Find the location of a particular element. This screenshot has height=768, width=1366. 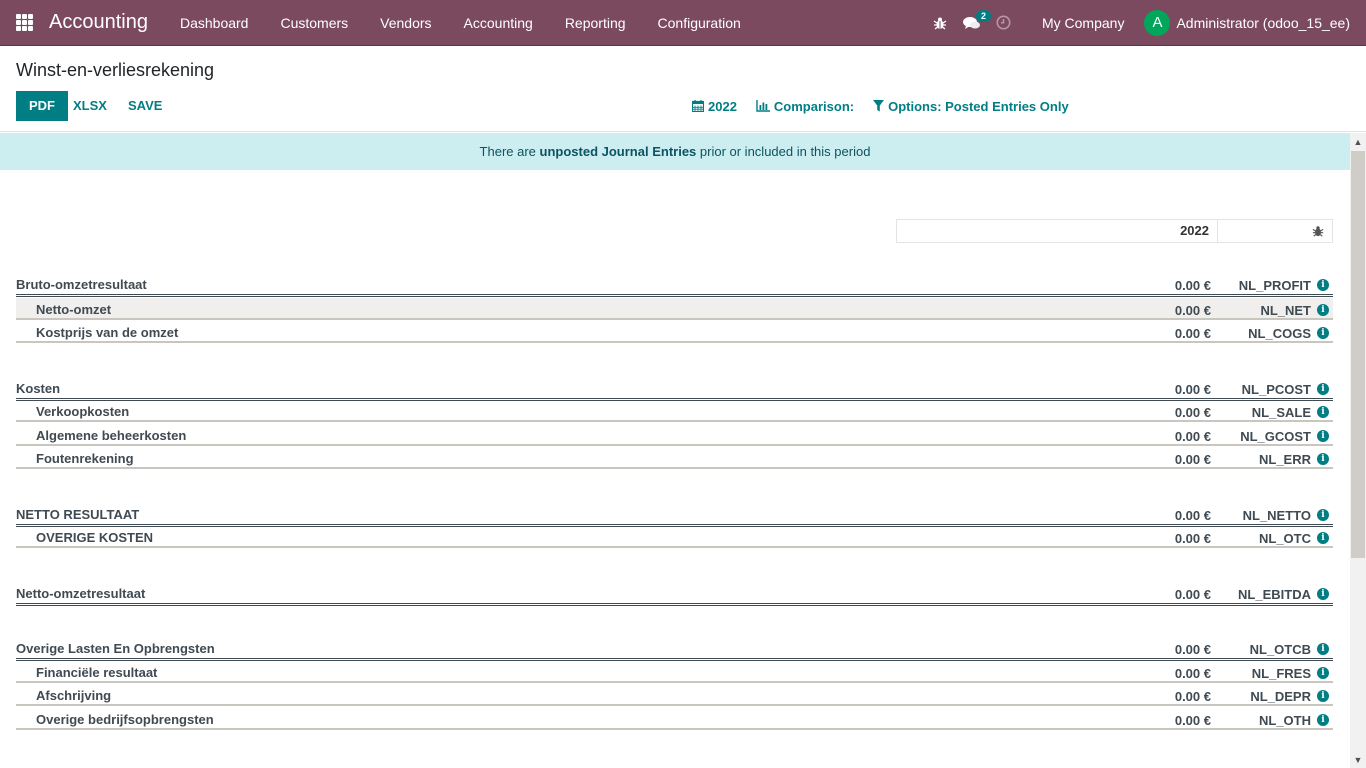

alert-text-prefix: There are is located at coordinates (509, 151).